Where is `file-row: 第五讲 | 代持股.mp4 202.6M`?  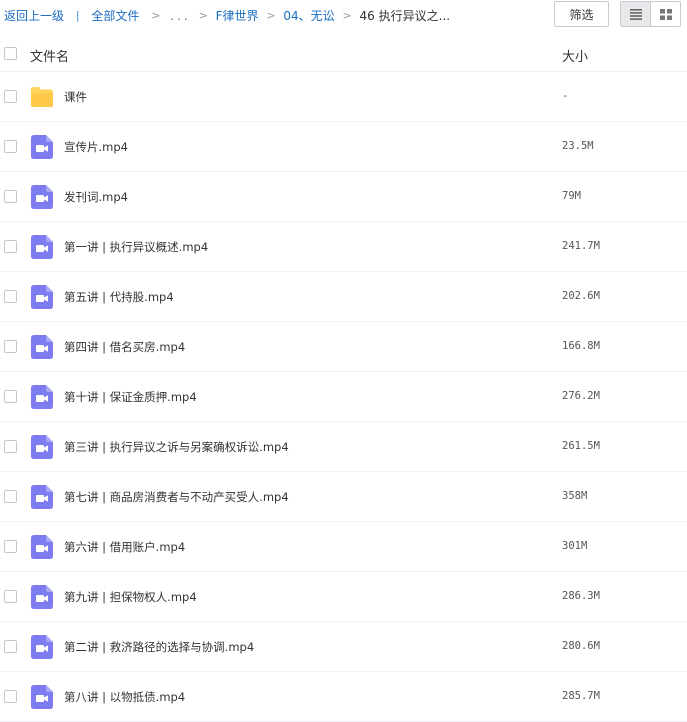 file-row: 第五讲 | 代持股.mp4 202.6M is located at coordinates (343, 297).